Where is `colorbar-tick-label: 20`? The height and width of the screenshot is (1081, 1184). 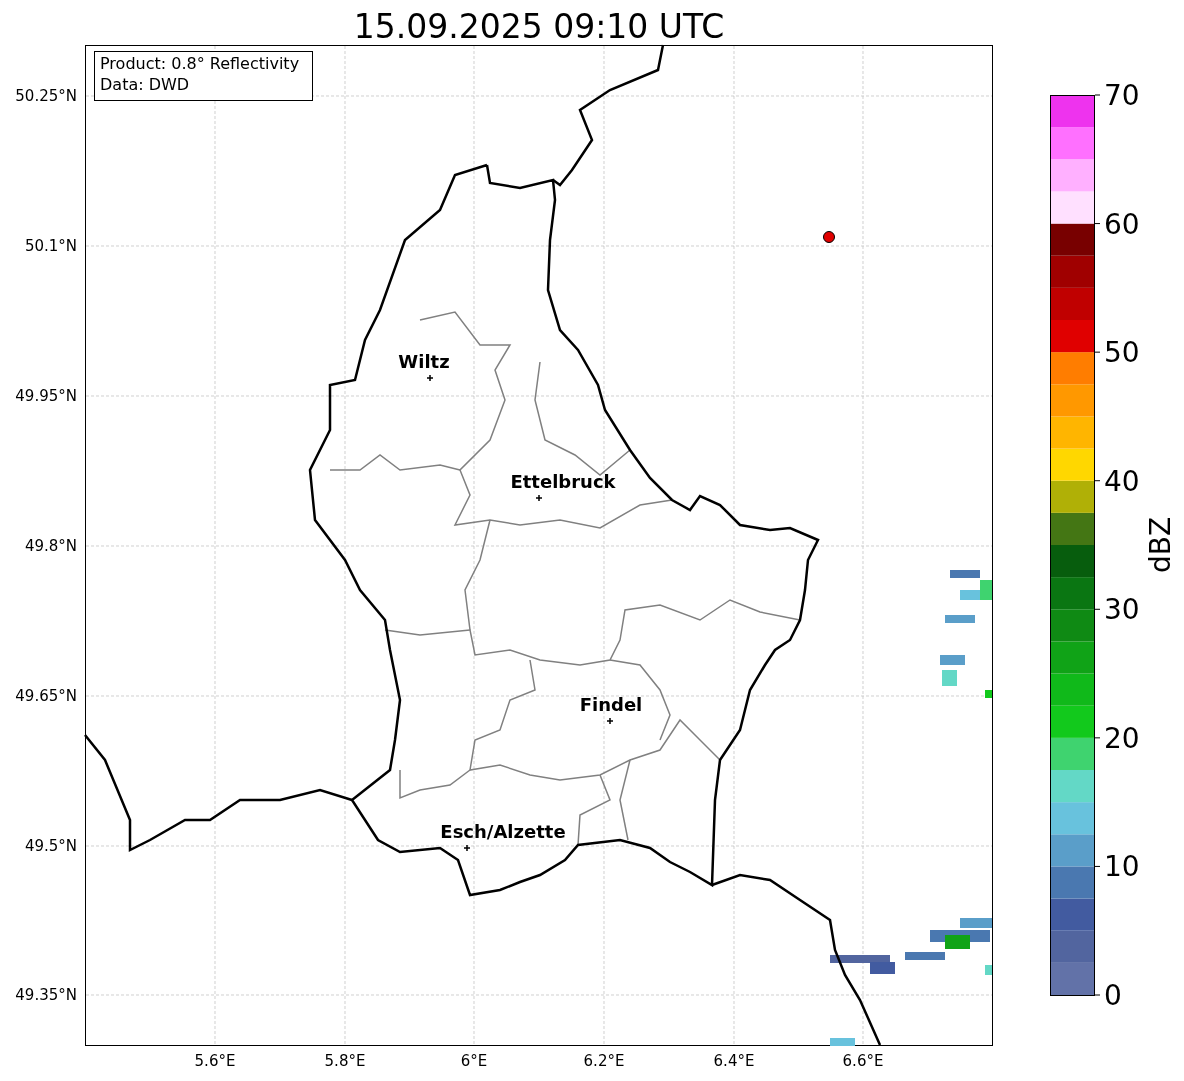 colorbar-tick-label: 20 is located at coordinates (1122, 738).